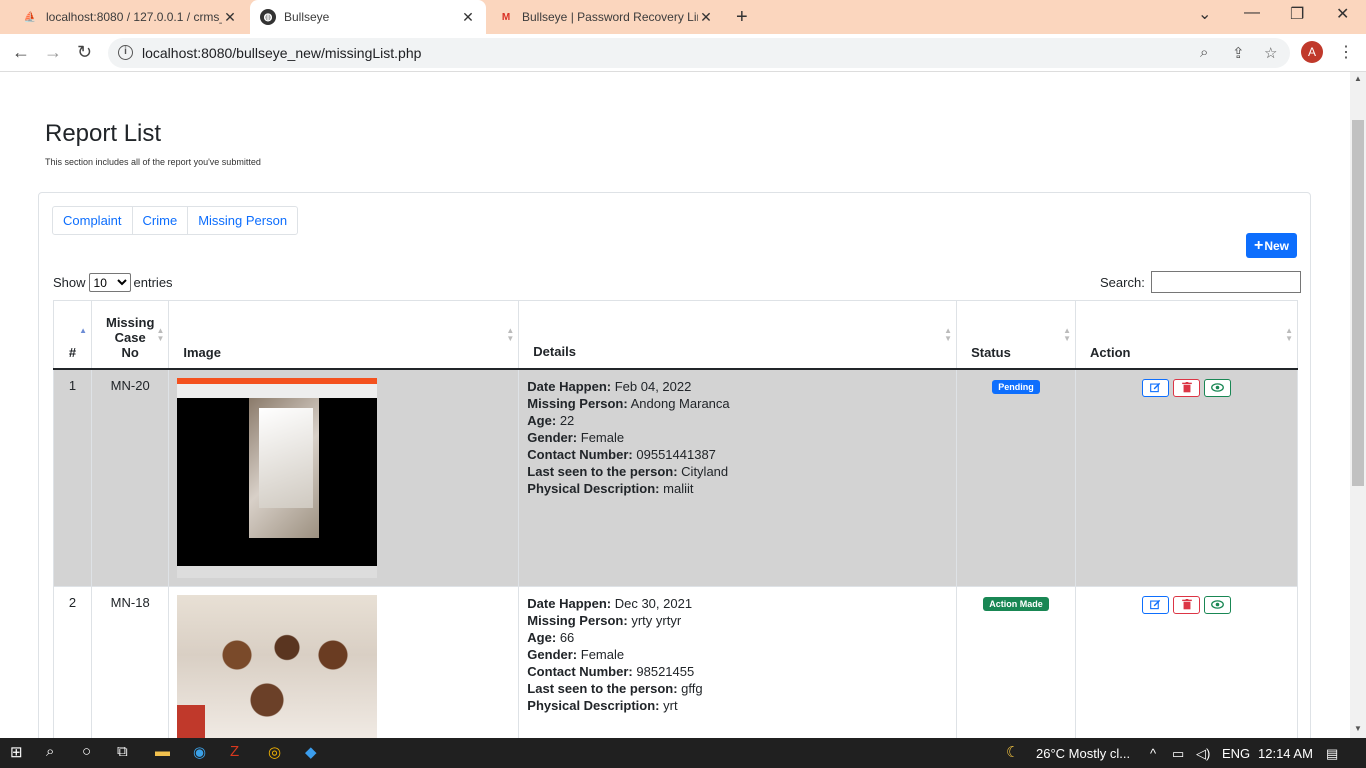 The width and height of the screenshot is (1366, 768). What do you see at coordinates (1016, 335) in the screenshot?
I see `column-header-status: Status ▲ ▼` at bounding box center [1016, 335].